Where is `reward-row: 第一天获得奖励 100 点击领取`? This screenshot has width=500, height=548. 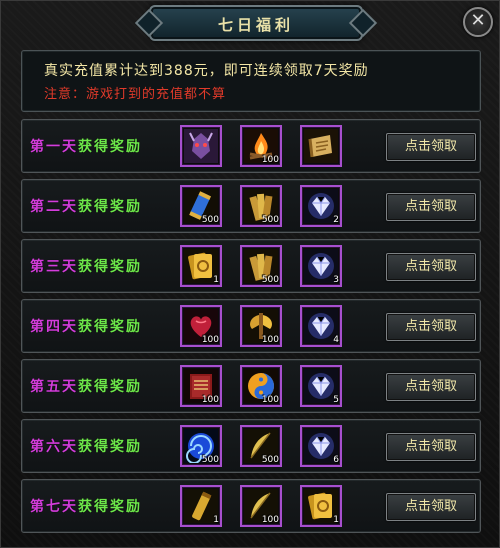
reward-row: 第一天获得奖励 100 点击领取 is located at coordinates (251, 146).